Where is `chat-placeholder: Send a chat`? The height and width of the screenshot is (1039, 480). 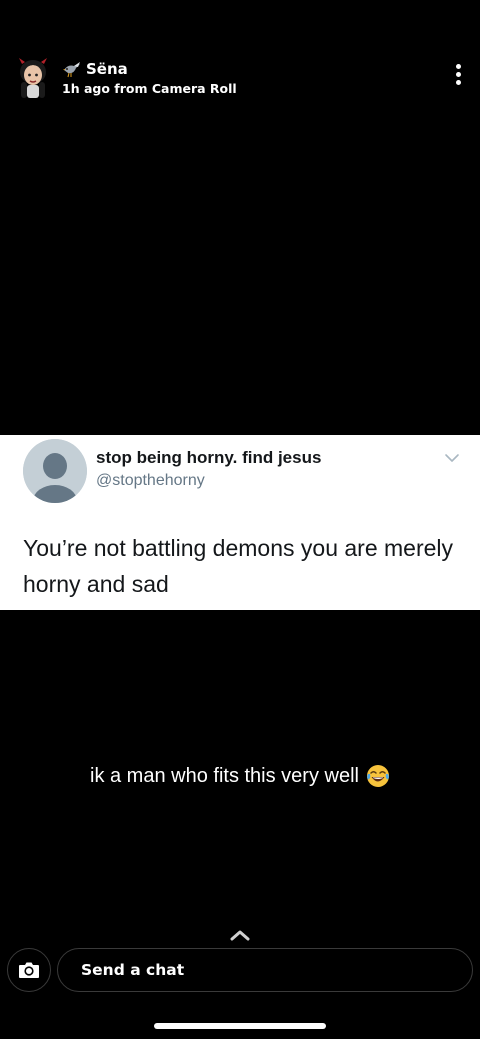 chat-placeholder: Send a chat is located at coordinates (133, 970).